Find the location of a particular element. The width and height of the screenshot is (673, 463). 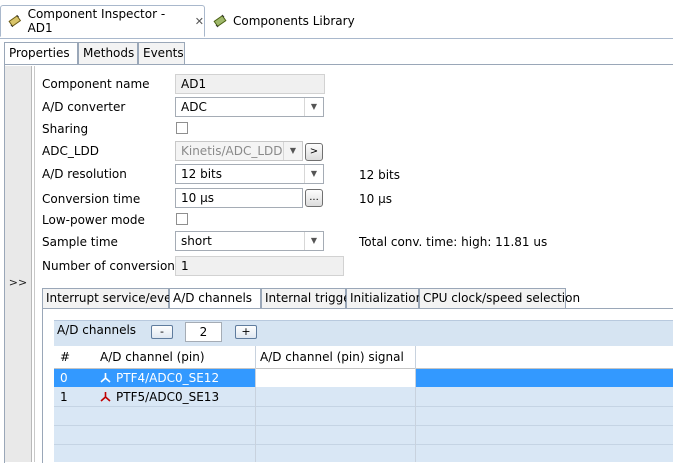

components-library-icon is located at coordinates (220, 21).